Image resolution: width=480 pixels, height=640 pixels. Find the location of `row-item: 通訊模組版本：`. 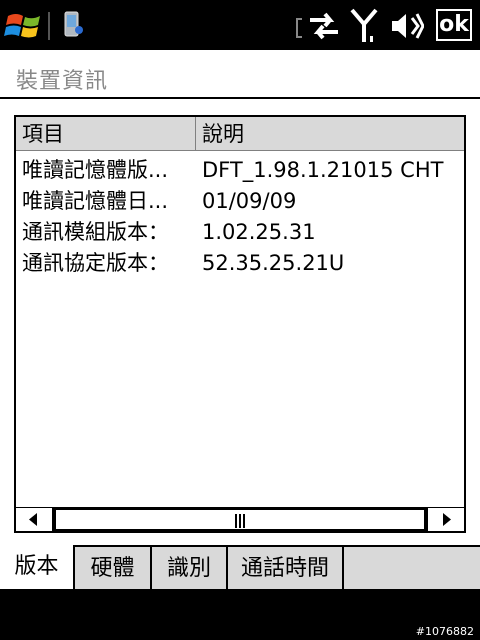

row-item: 通訊模組版本： is located at coordinates (95, 232).